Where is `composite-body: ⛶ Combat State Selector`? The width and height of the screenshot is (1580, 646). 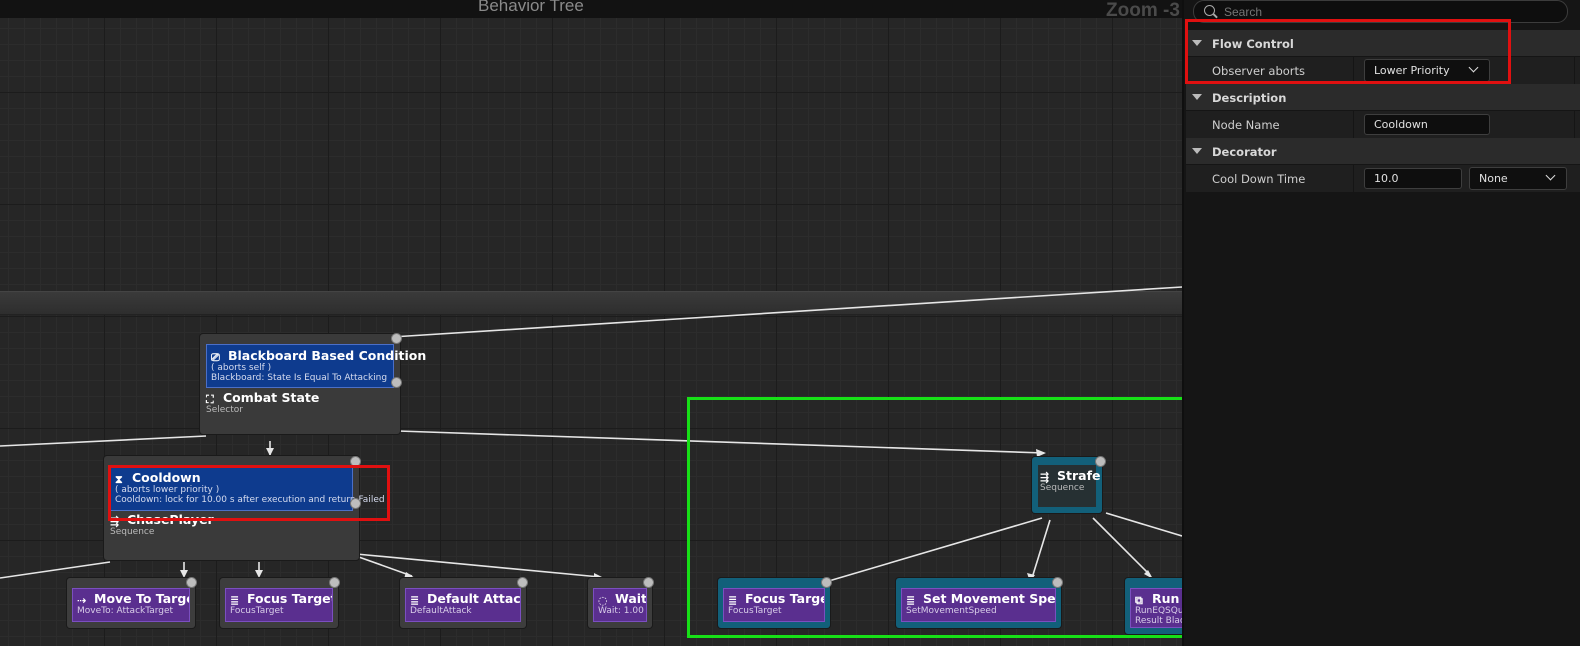
composite-body: ⛶ Combat State Selector is located at coordinates (300, 402).